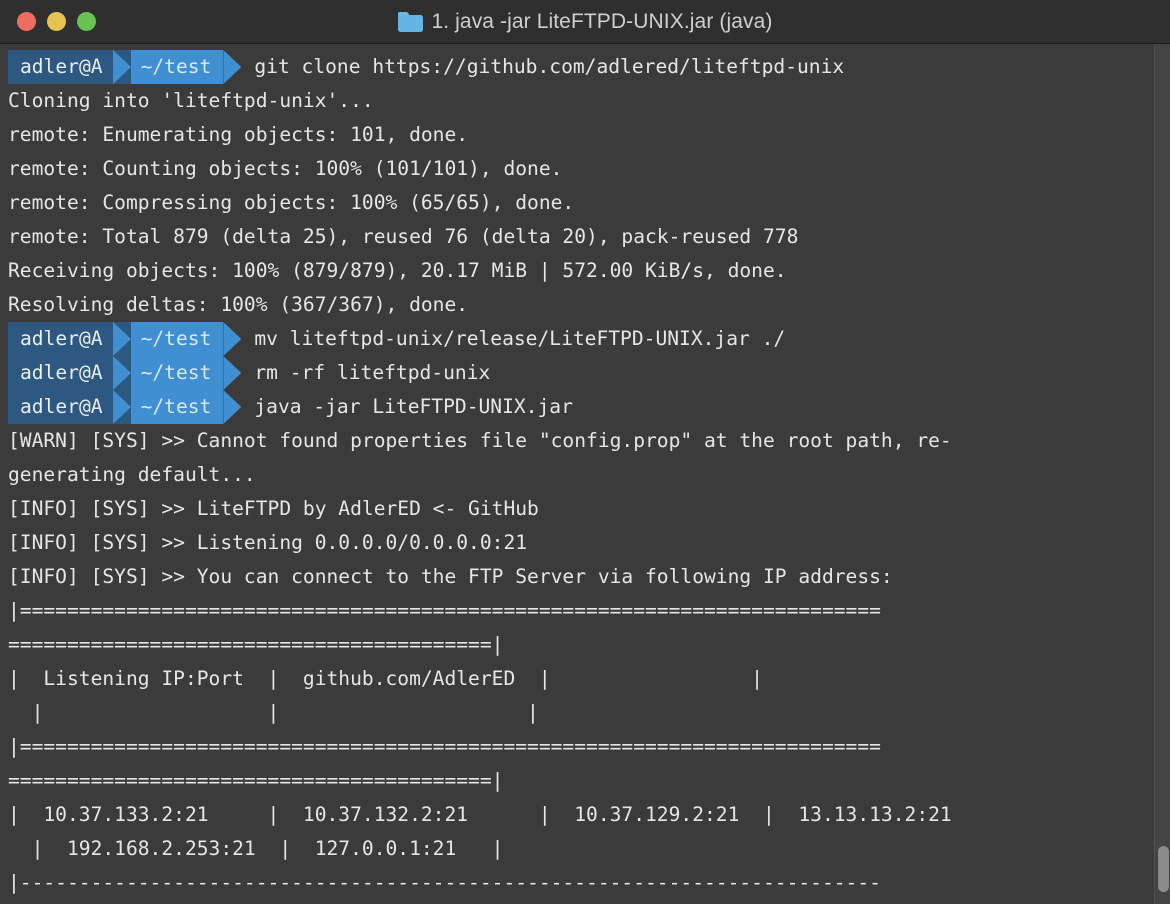  Describe the element at coordinates (1162, 474) in the screenshot. I see `vertical-scrollbar` at that location.